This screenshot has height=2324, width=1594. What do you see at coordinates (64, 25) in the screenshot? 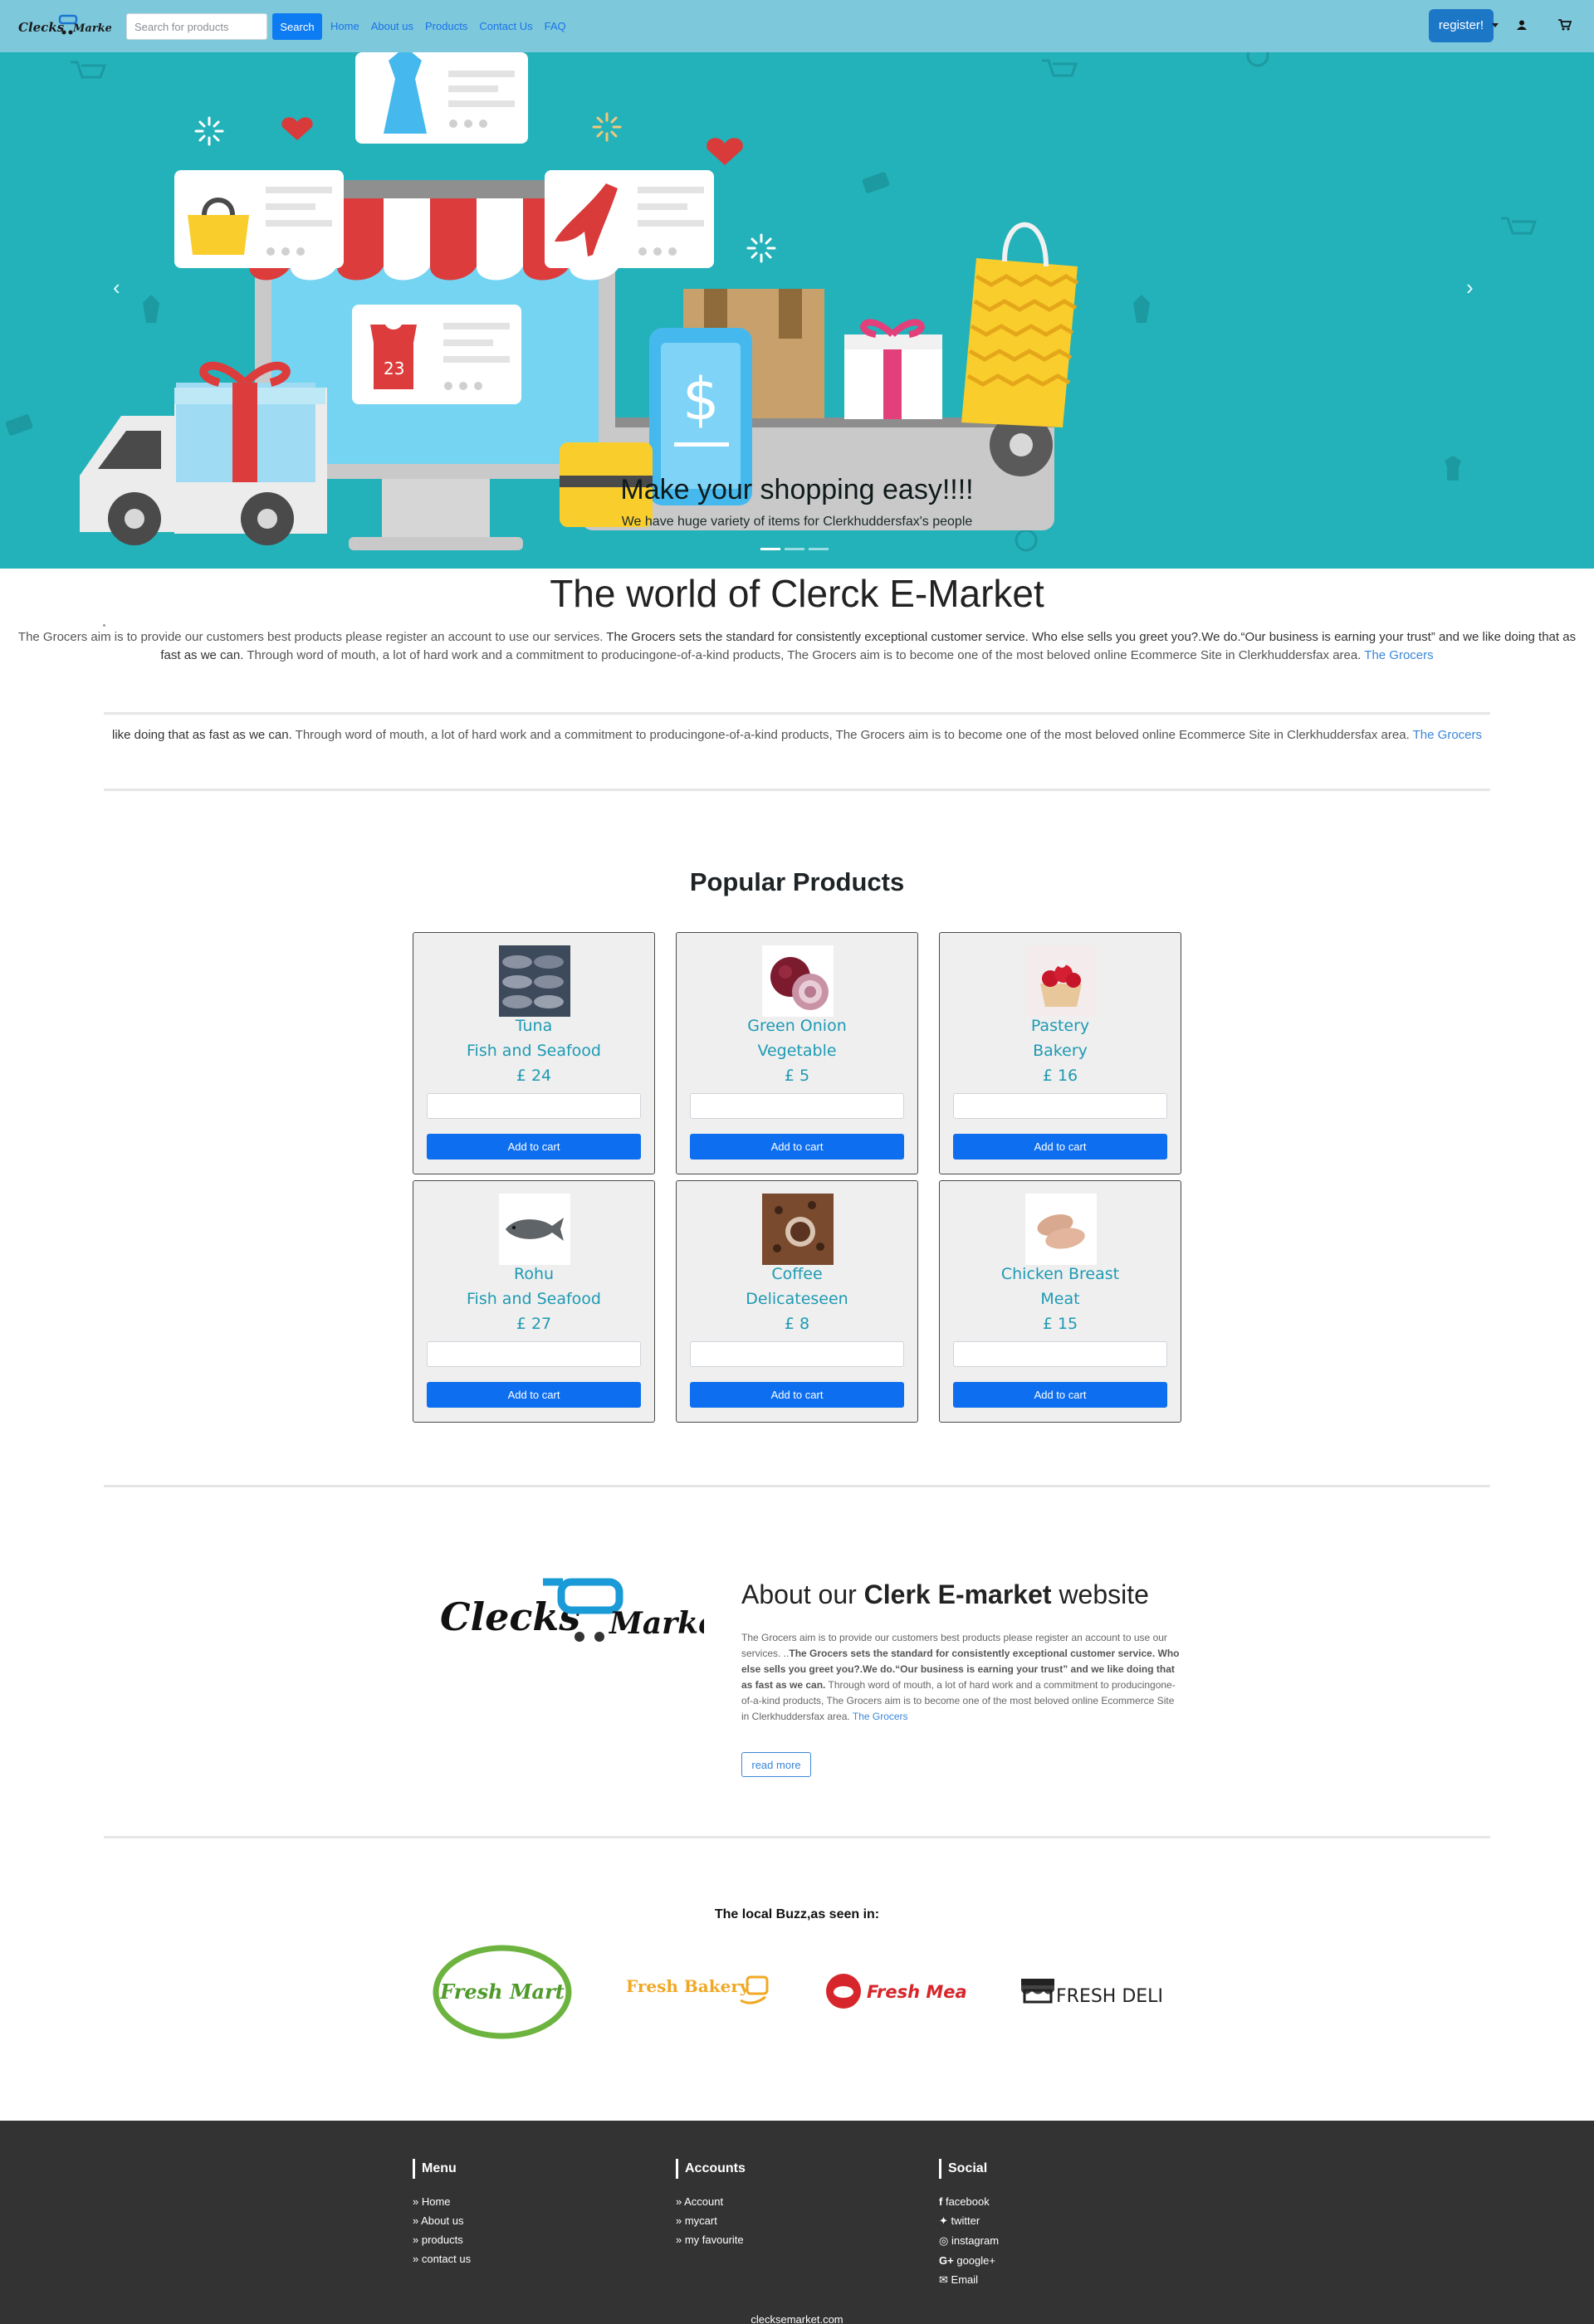
I see `site-logo: Clecks Market` at bounding box center [64, 25].